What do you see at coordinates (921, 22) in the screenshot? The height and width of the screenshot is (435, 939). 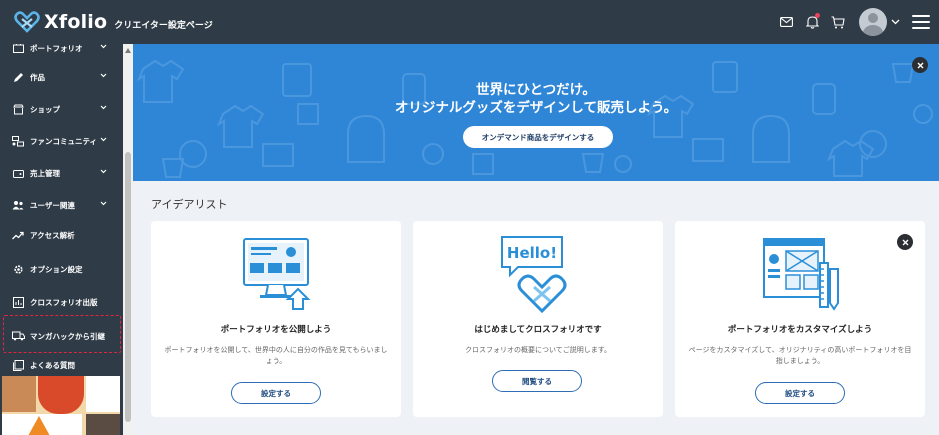 I see `hamburger-menu-icon` at bounding box center [921, 22].